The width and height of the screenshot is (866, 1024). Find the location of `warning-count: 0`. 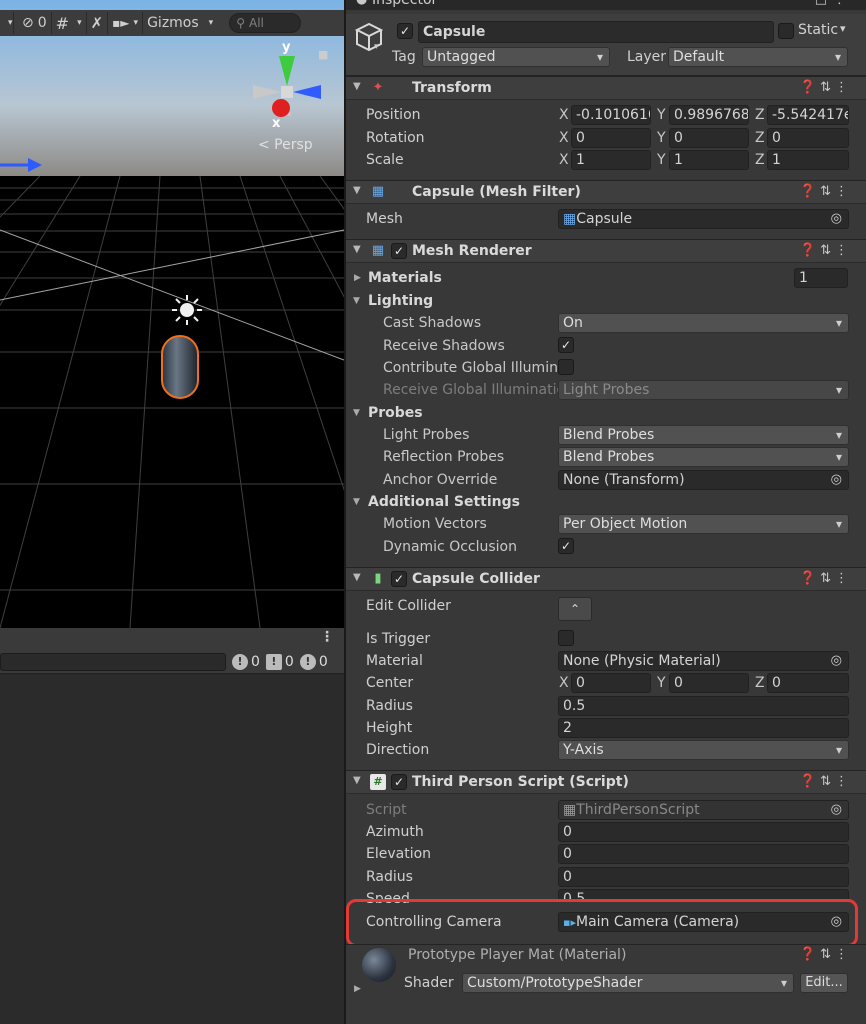

warning-count: 0 is located at coordinates (289, 661).